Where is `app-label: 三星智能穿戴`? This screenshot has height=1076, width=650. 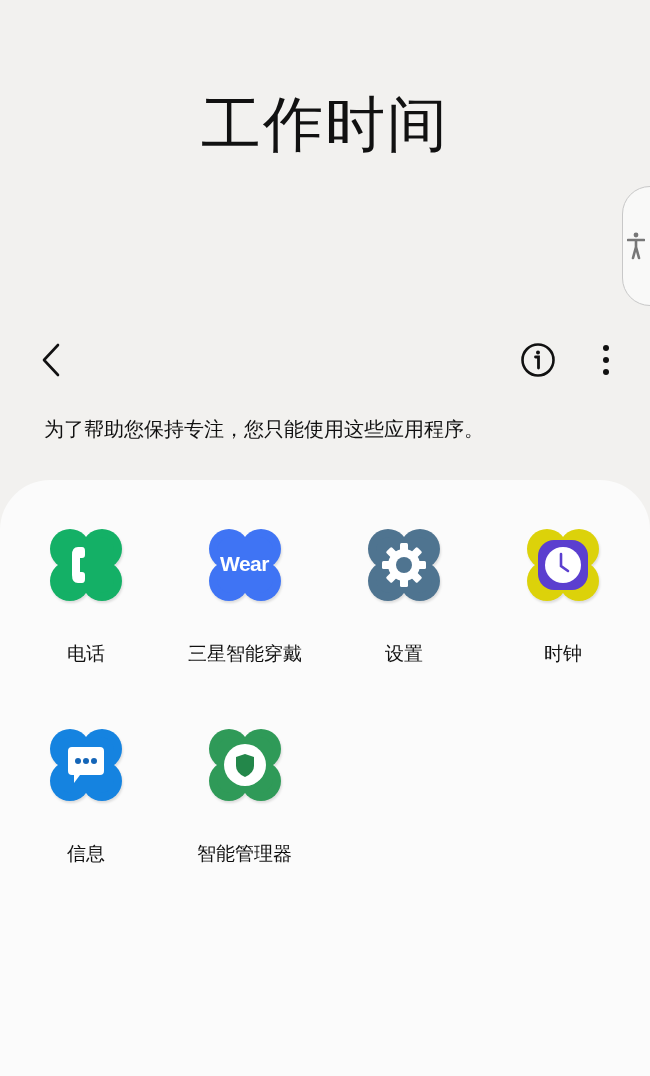 app-label: 三星智能穿戴 is located at coordinates (244, 653).